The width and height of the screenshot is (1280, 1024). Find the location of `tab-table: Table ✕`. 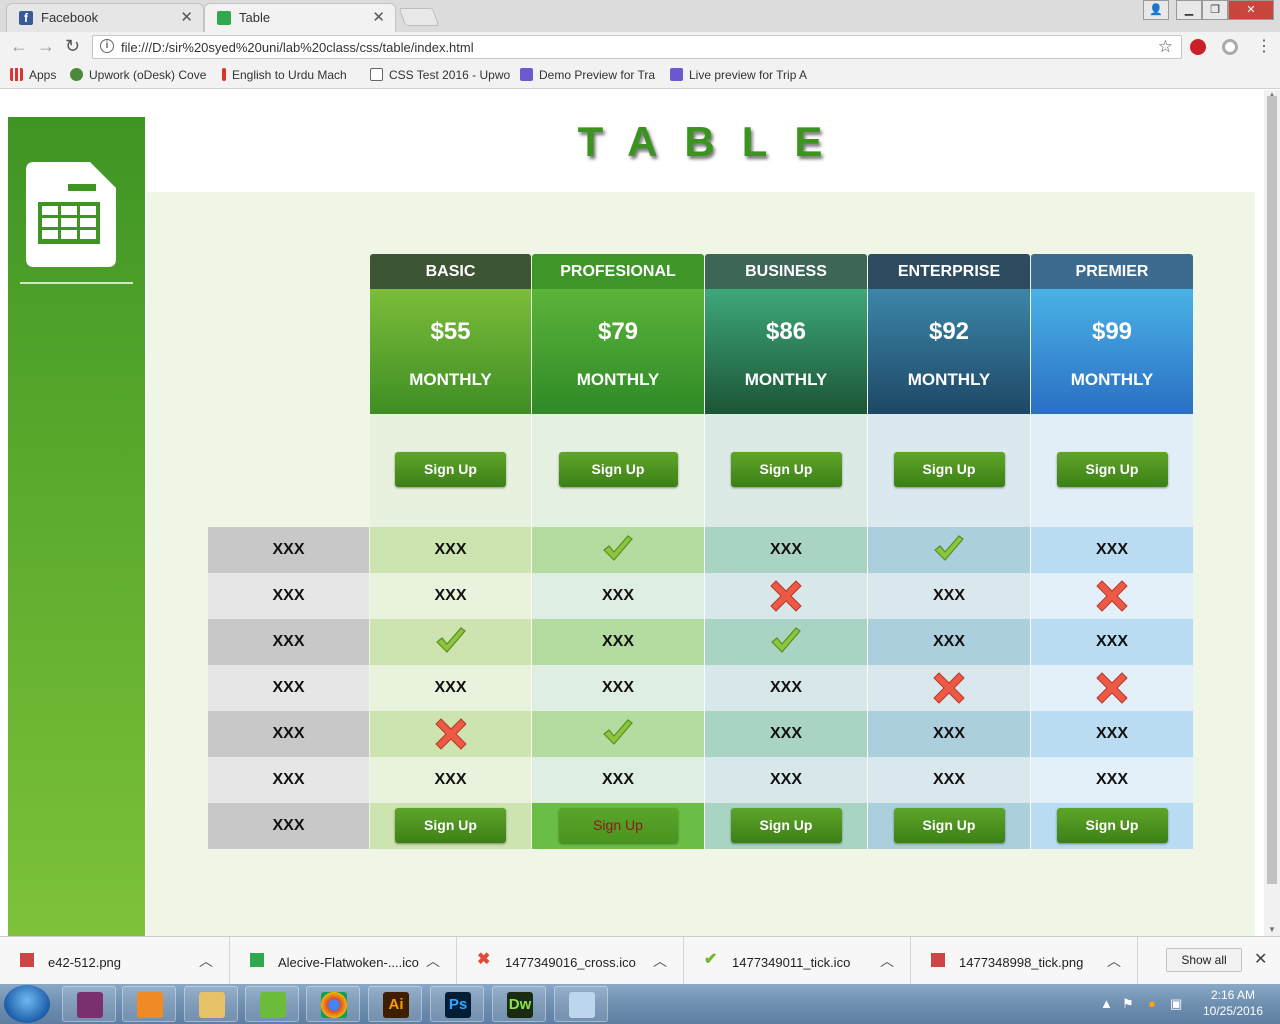

tab-table: Table ✕ is located at coordinates (300, 17).